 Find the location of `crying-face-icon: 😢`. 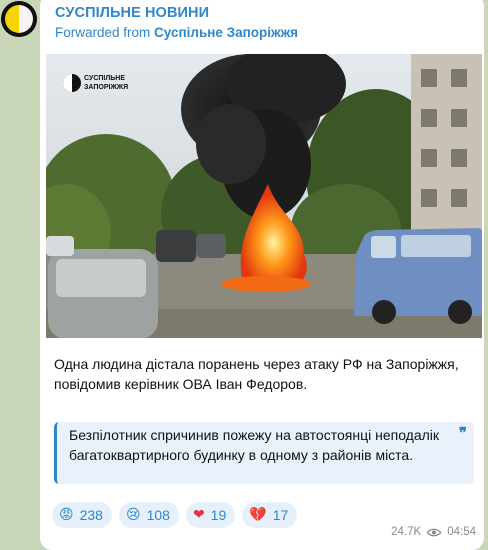

crying-face-icon: 😢 is located at coordinates (133, 515).